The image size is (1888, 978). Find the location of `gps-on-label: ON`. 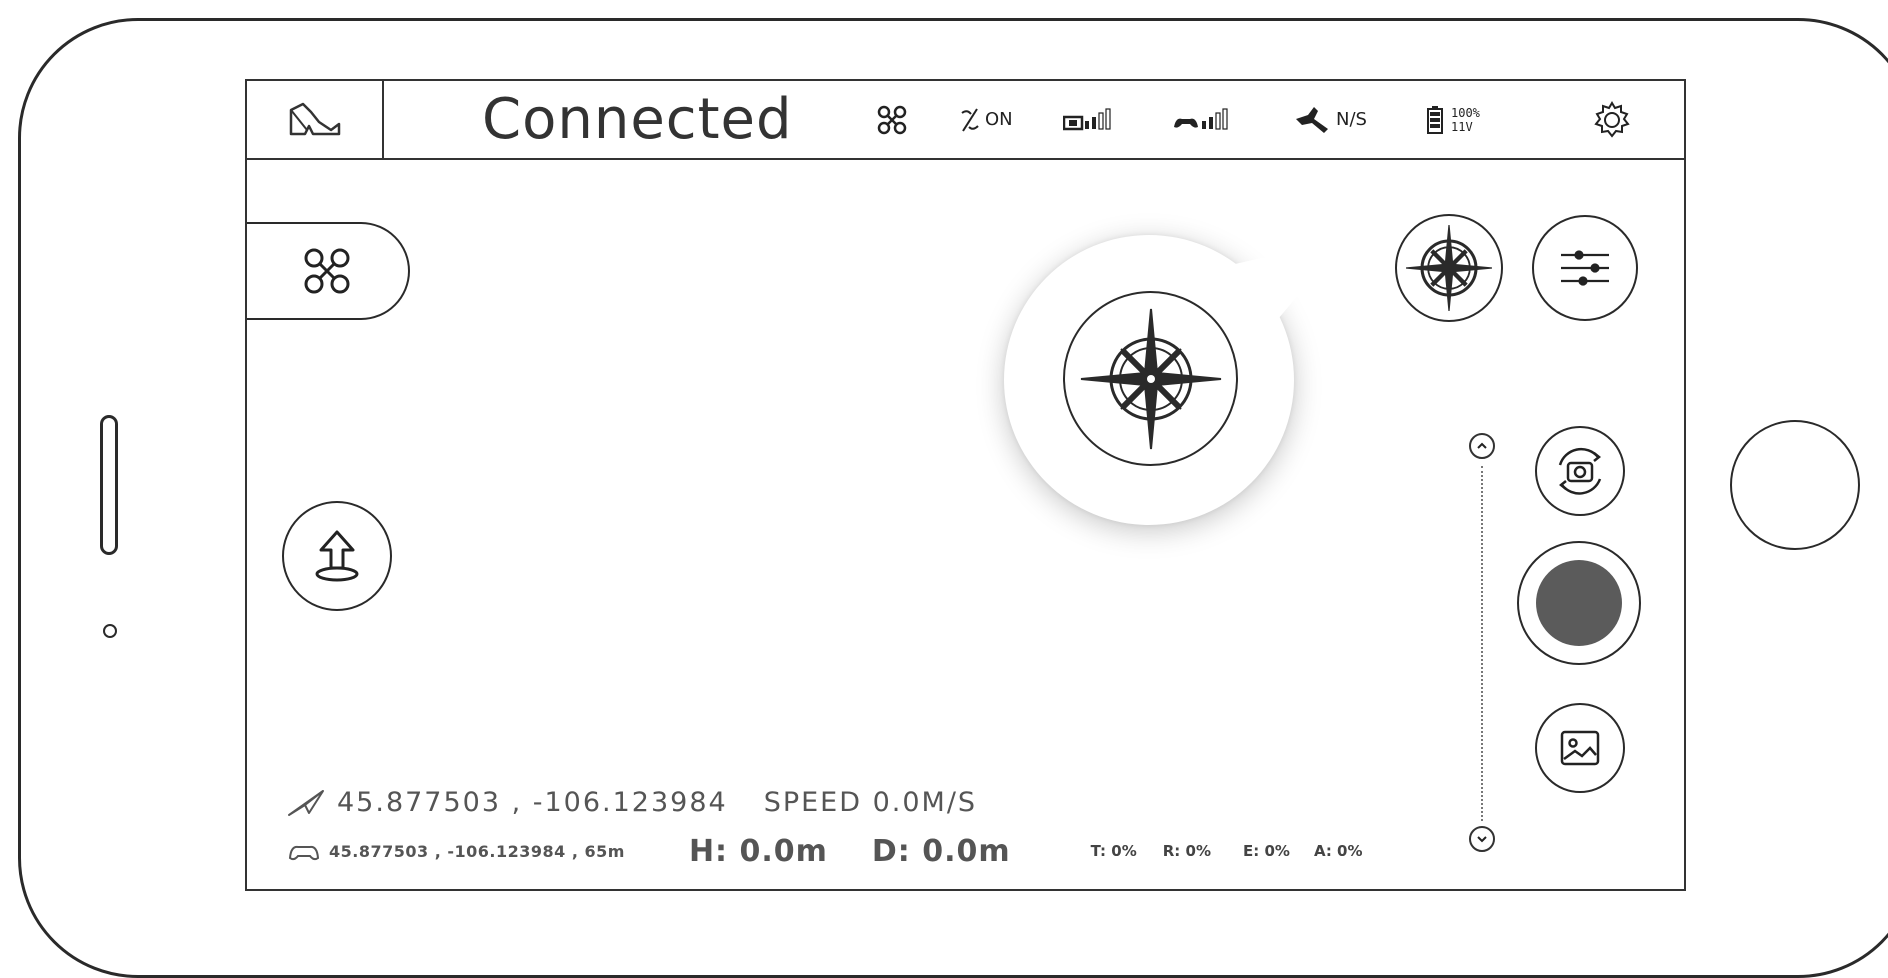

gps-on-label: ON is located at coordinates (999, 119).